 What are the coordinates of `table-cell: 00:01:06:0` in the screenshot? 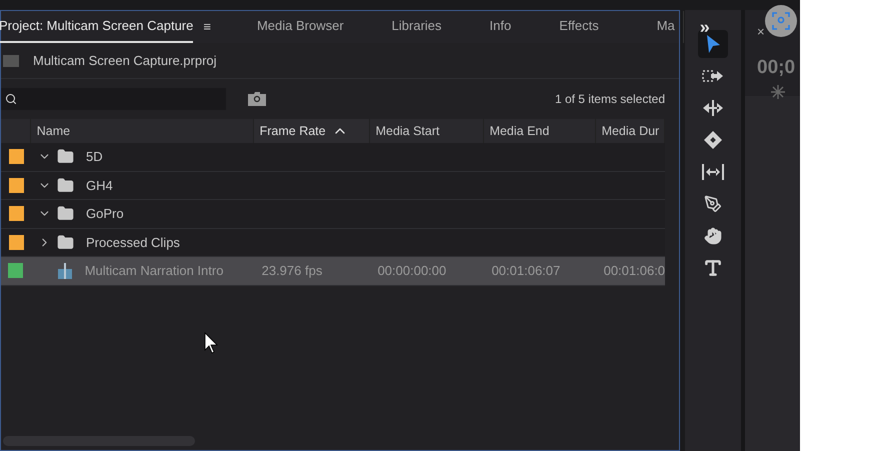 It's located at (635, 270).